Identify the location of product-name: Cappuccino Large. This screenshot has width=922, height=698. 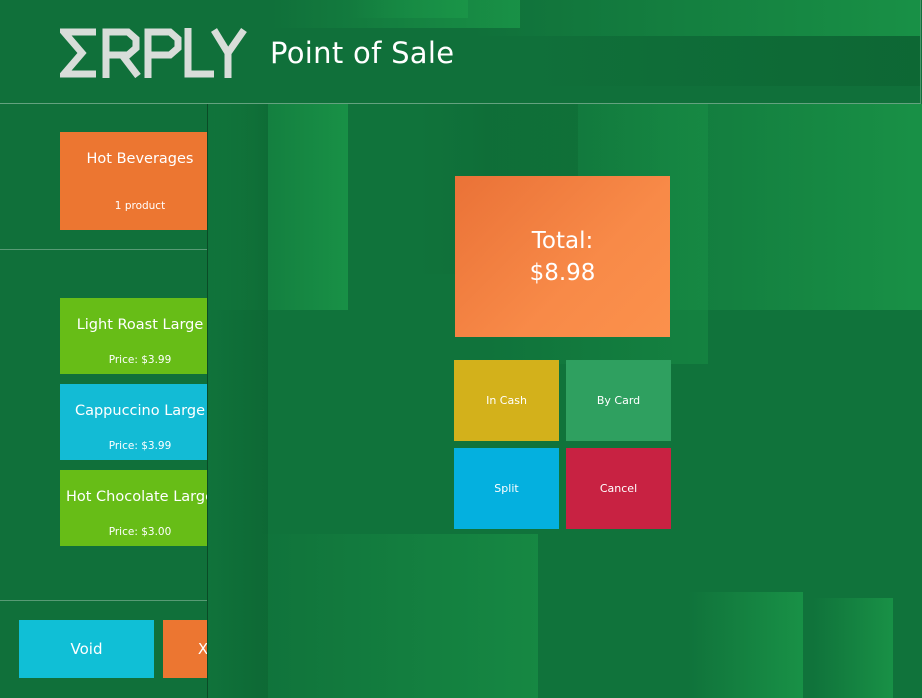
(140, 411).